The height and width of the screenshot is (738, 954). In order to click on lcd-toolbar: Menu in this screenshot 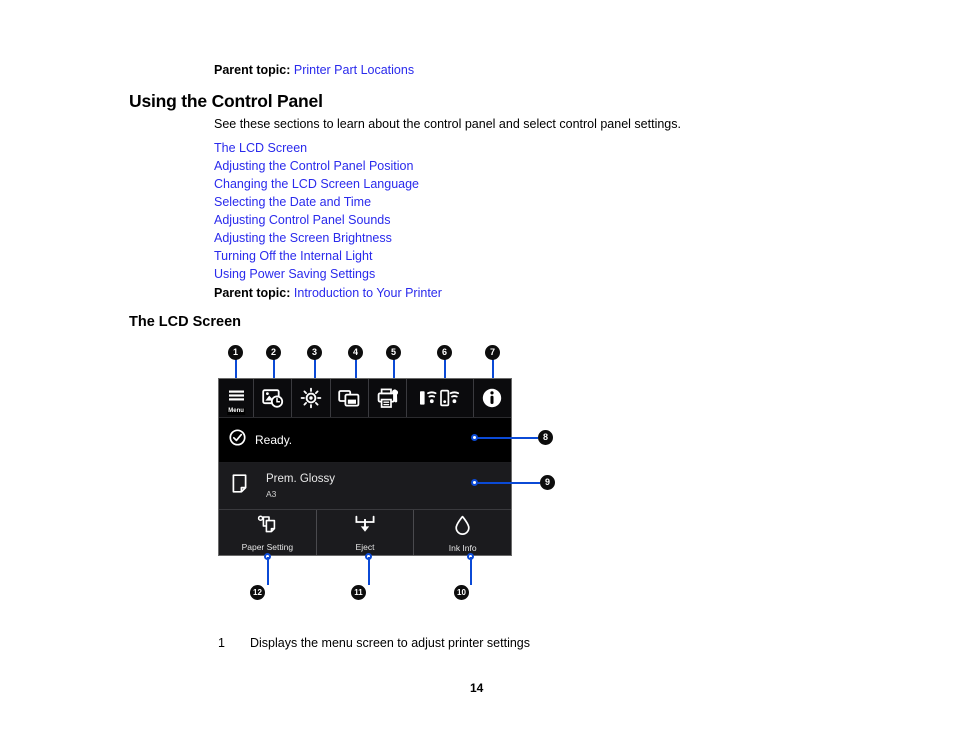, I will do `click(365, 398)`.